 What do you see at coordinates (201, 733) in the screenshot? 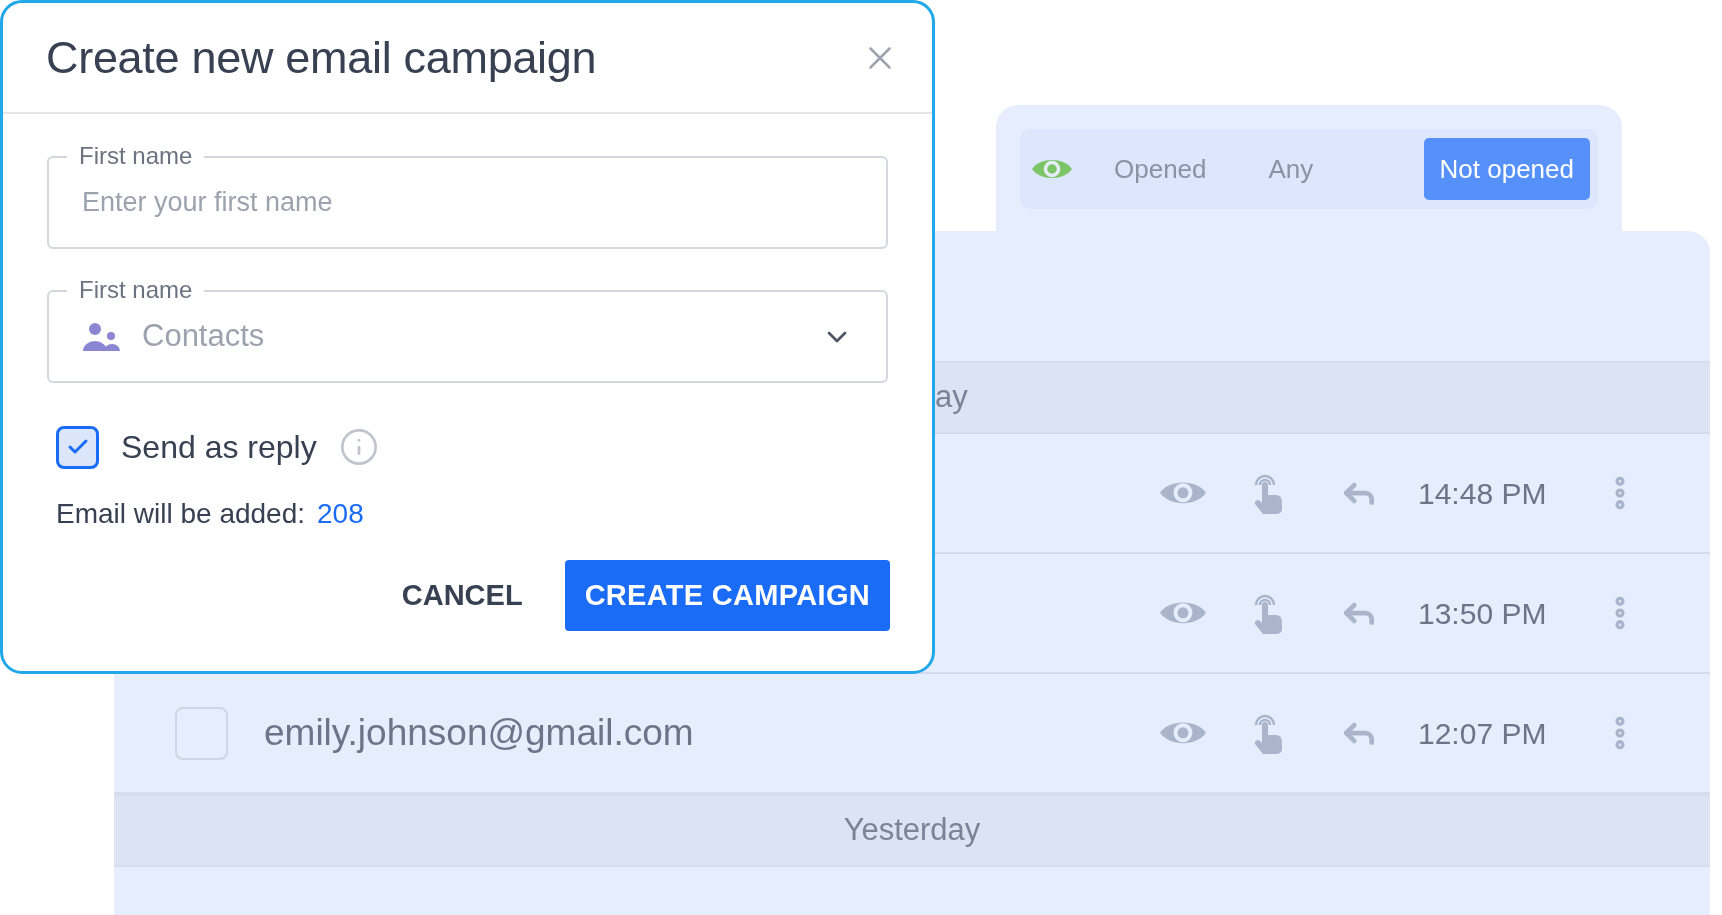
I see `row-checkbox` at bounding box center [201, 733].